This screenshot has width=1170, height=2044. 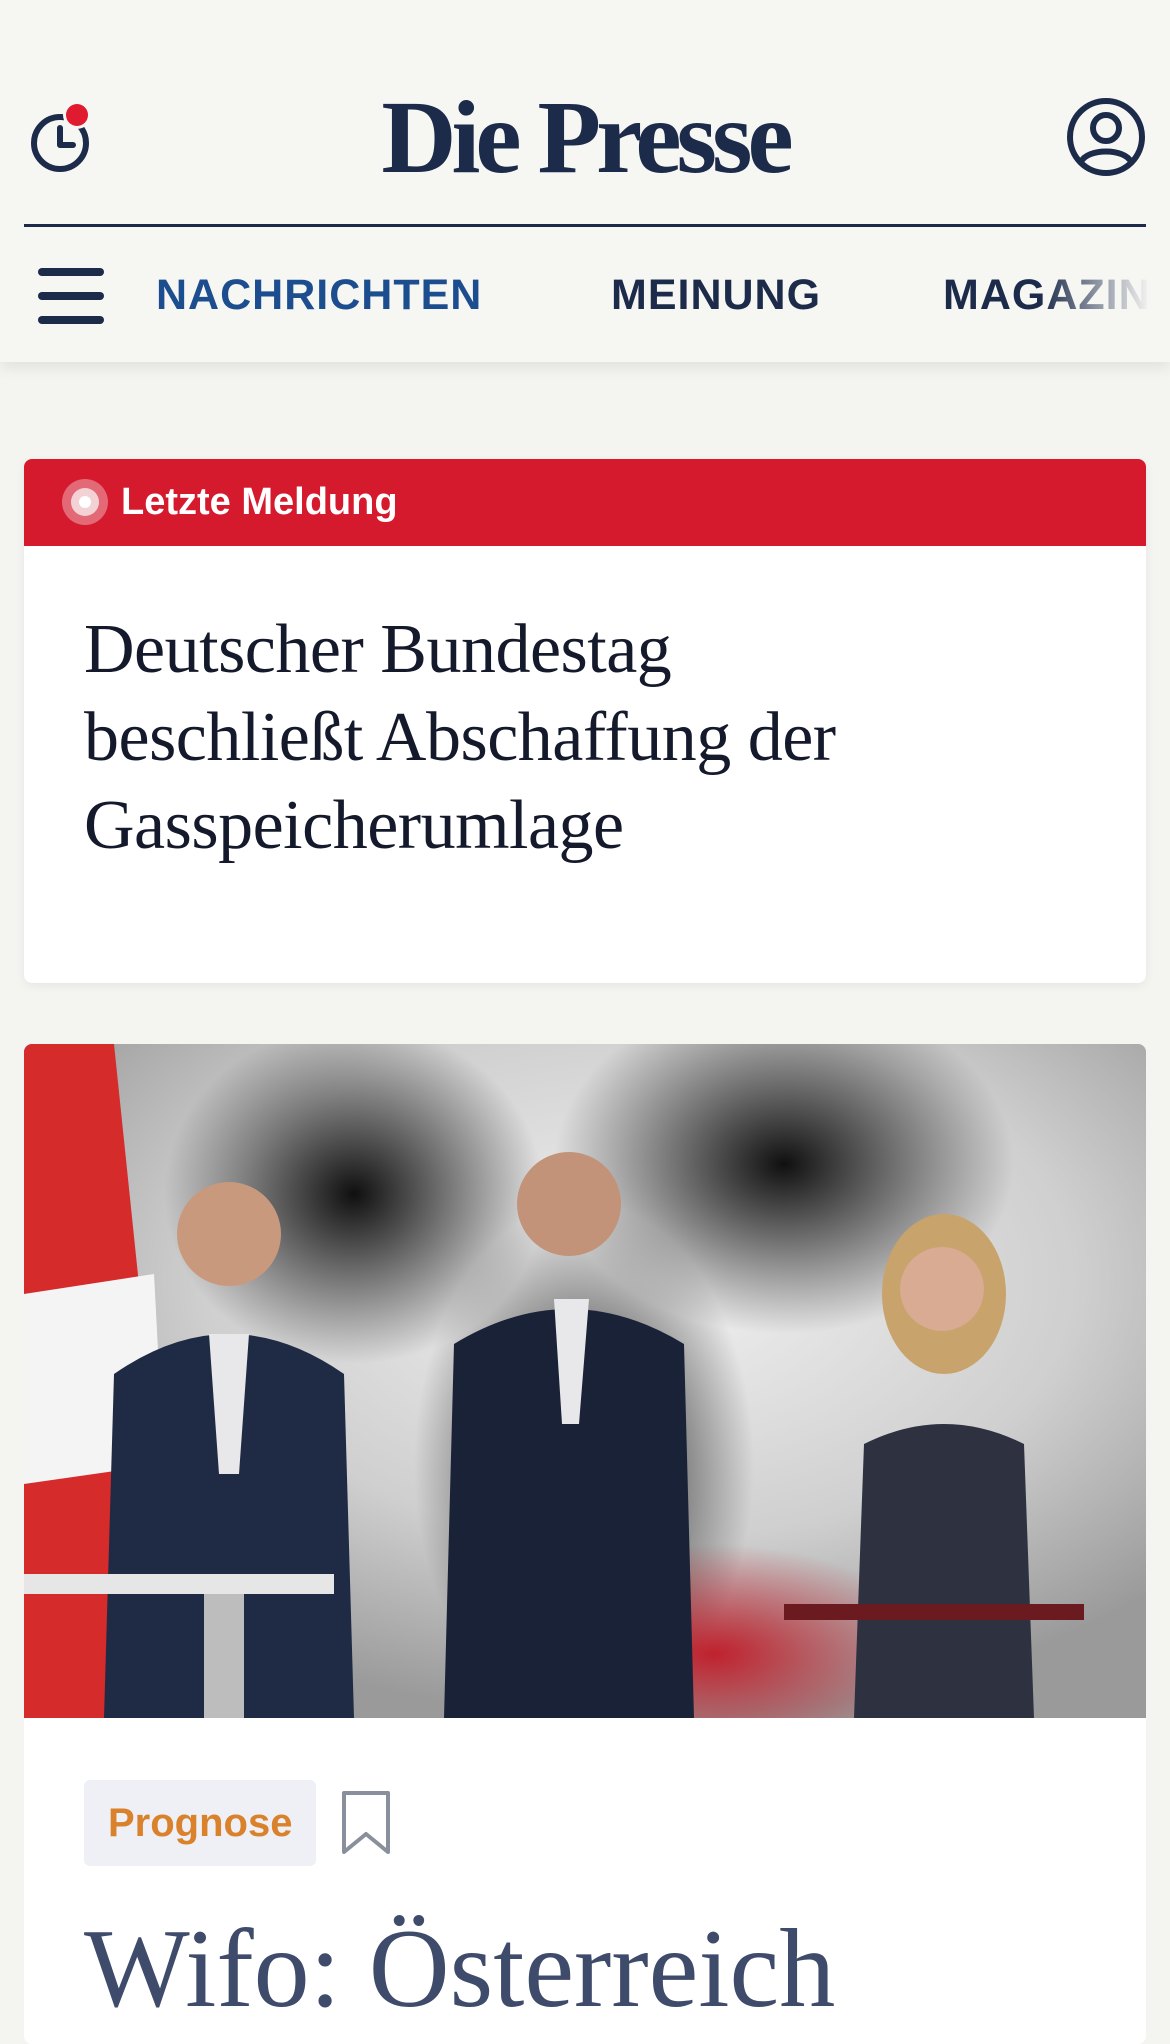 I want to click on hamburger-menu-icon, so click(x=72, y=297).